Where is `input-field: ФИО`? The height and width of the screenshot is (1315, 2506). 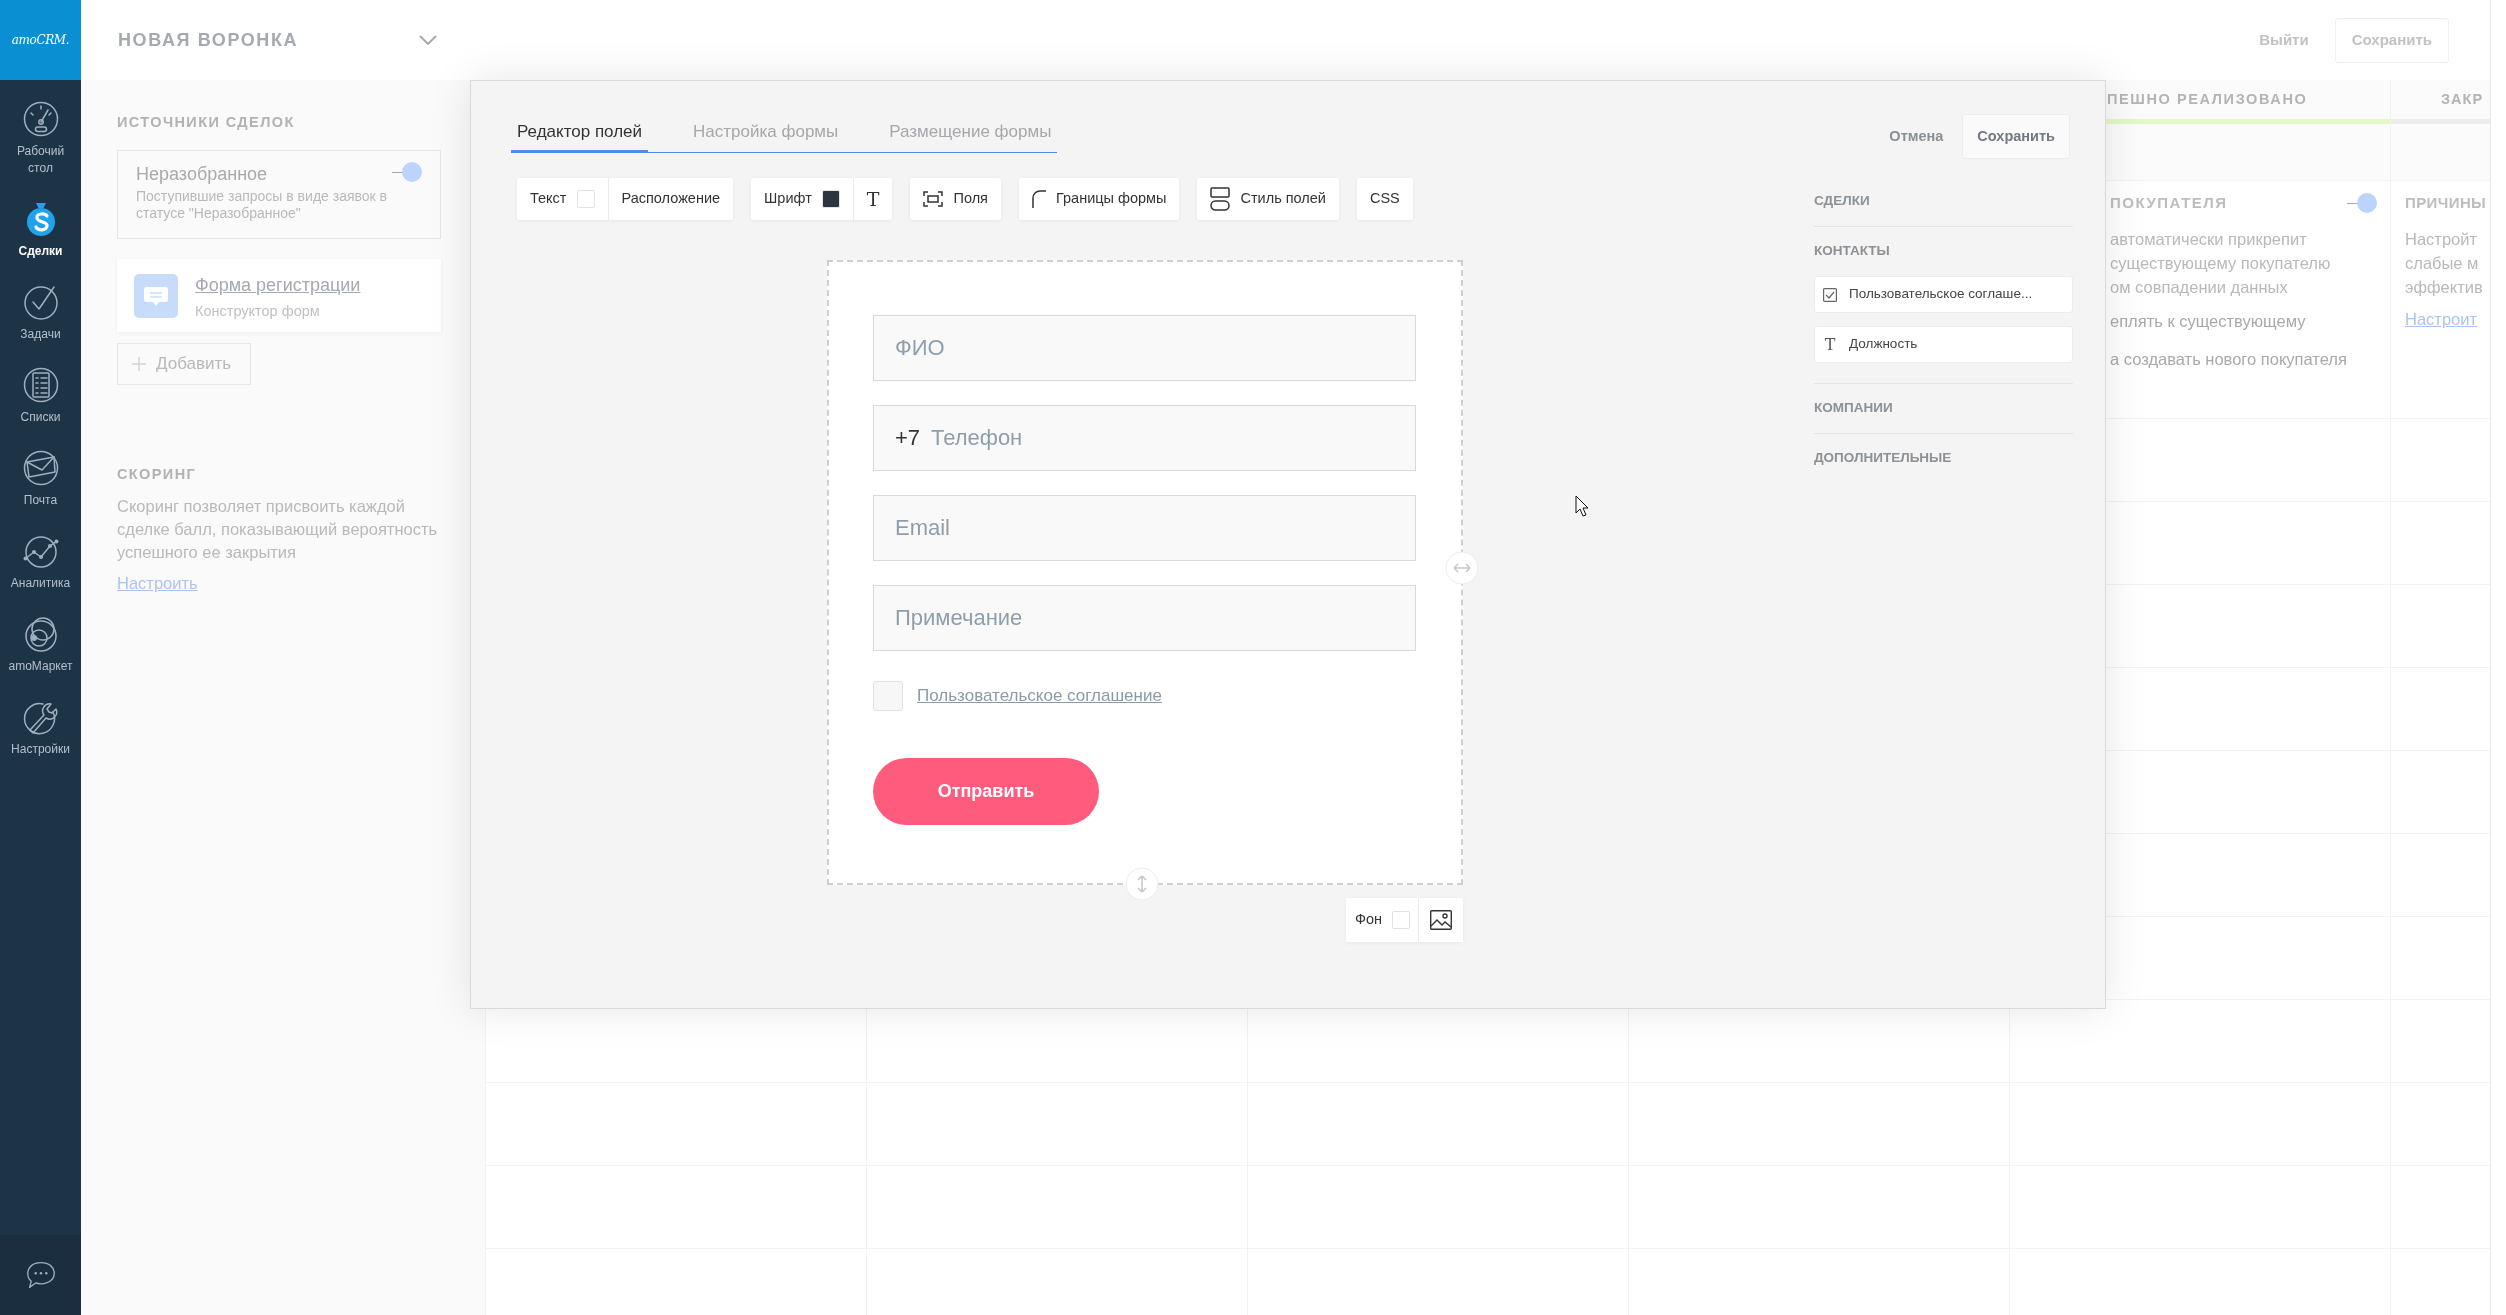 input-field: ФИО is located at coordinates (1144, 348).